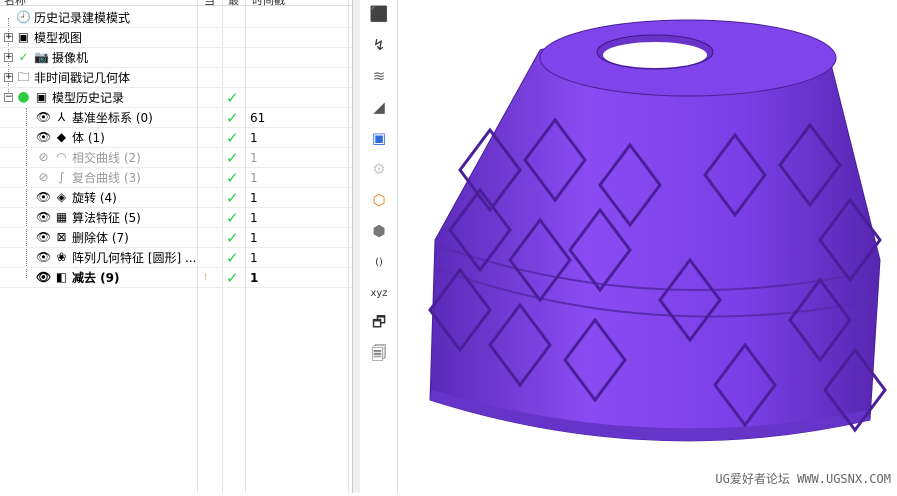 The image size is (897, 496). I want to click on tree-node: 🕘 历史记录建模模式, so click(176, 18).